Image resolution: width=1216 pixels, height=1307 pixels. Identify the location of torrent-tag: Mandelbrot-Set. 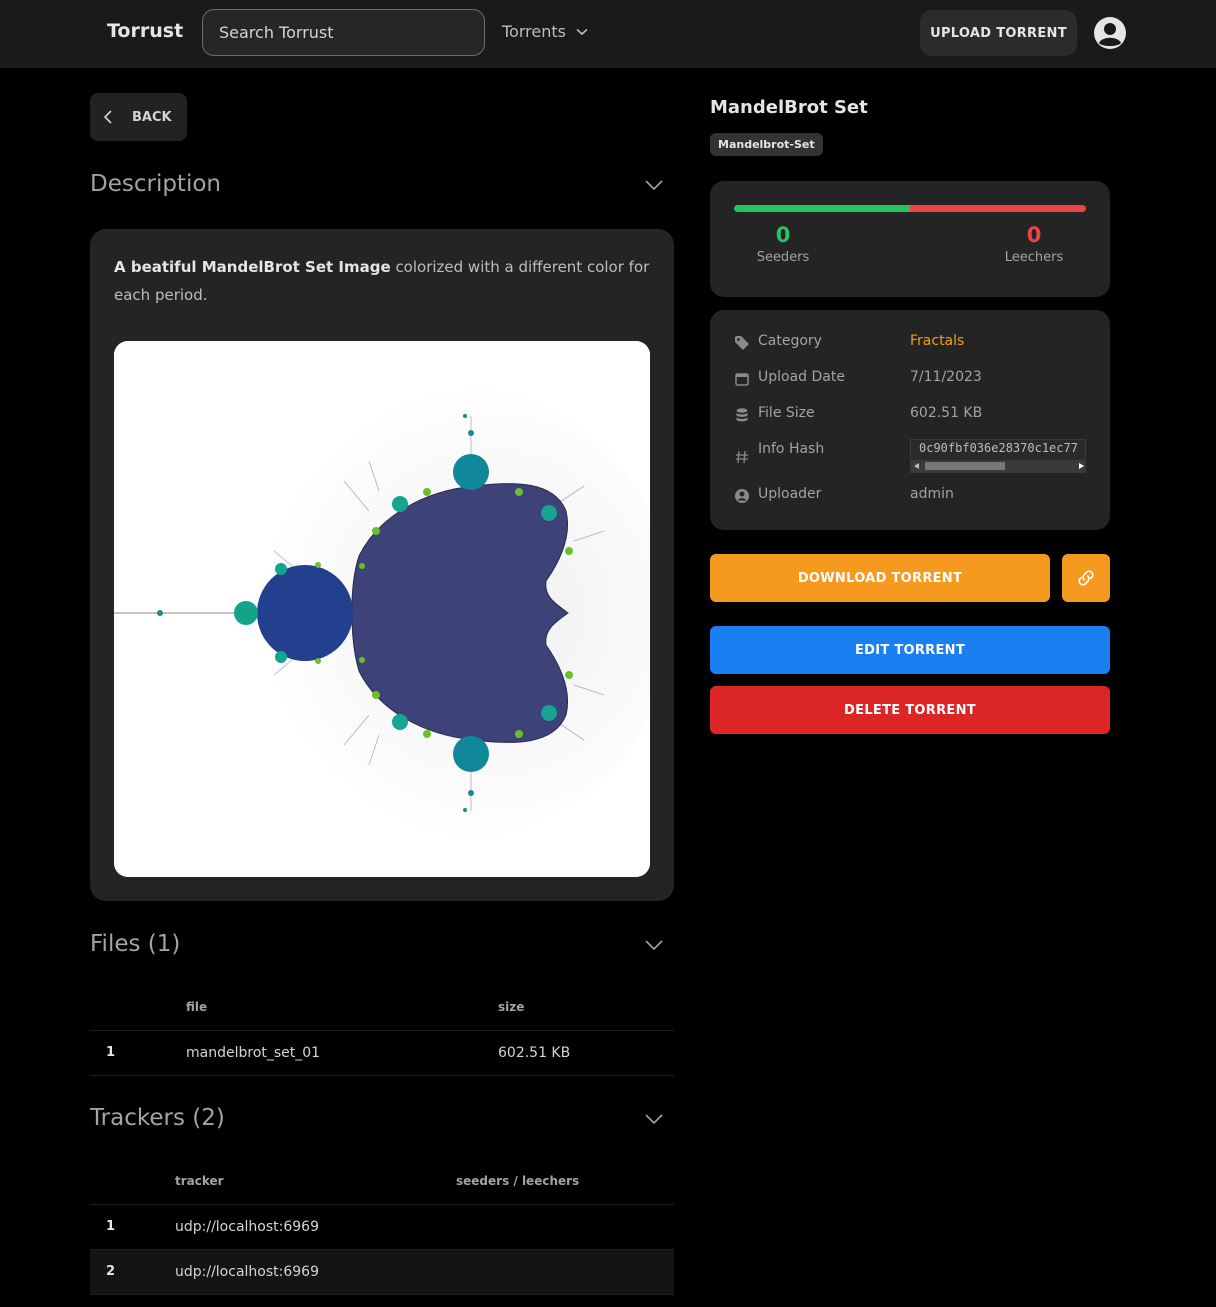
(766, 144).